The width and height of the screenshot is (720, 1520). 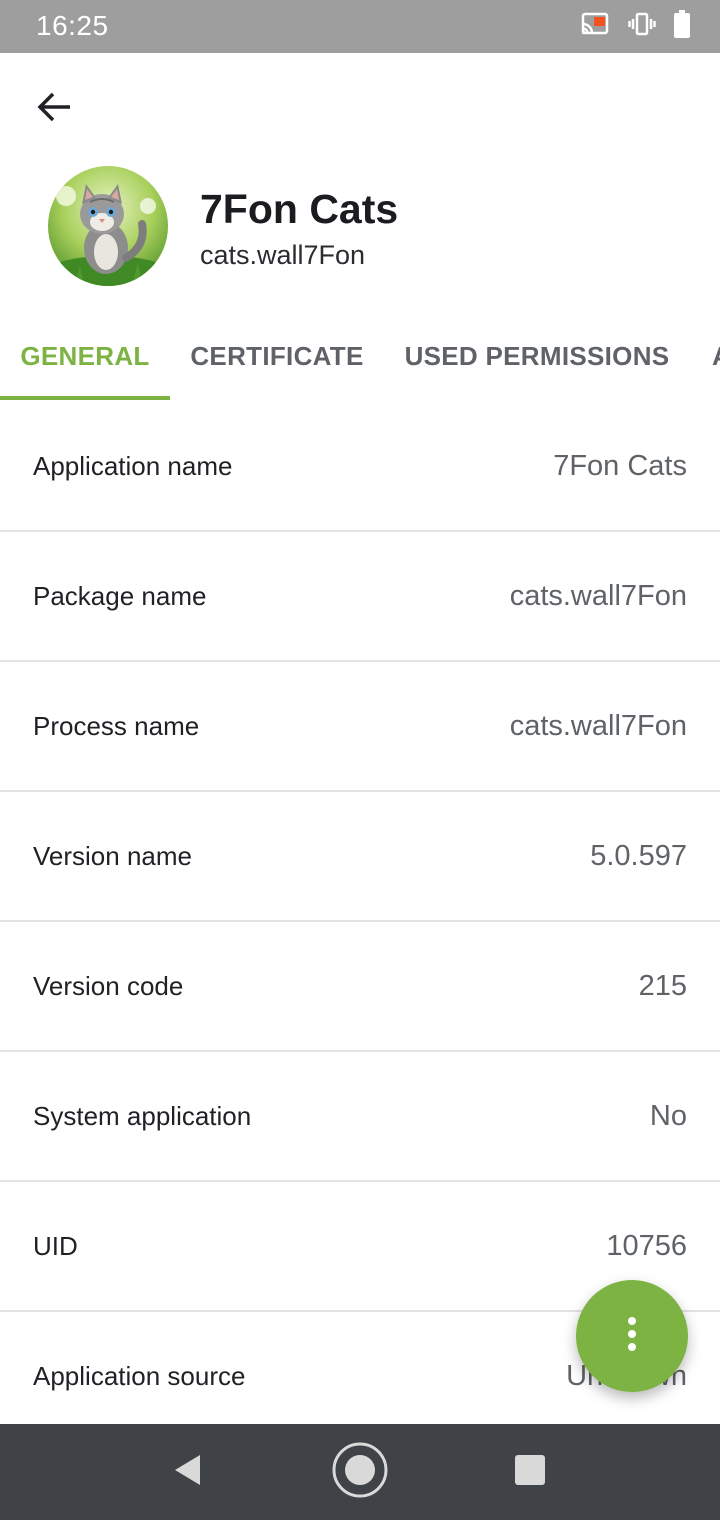 What do you see at coordinates (716, 356) in the screenshot?
I see `tab-overflow: A` at bounding box center [716, 356].